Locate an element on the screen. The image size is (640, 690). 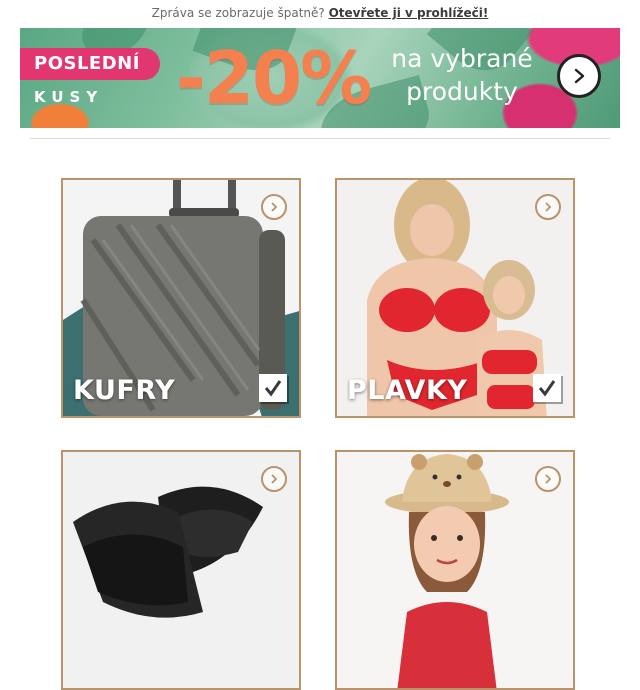
banner-subtitle-line1: na vybrané is located at coordinates (462, 58).